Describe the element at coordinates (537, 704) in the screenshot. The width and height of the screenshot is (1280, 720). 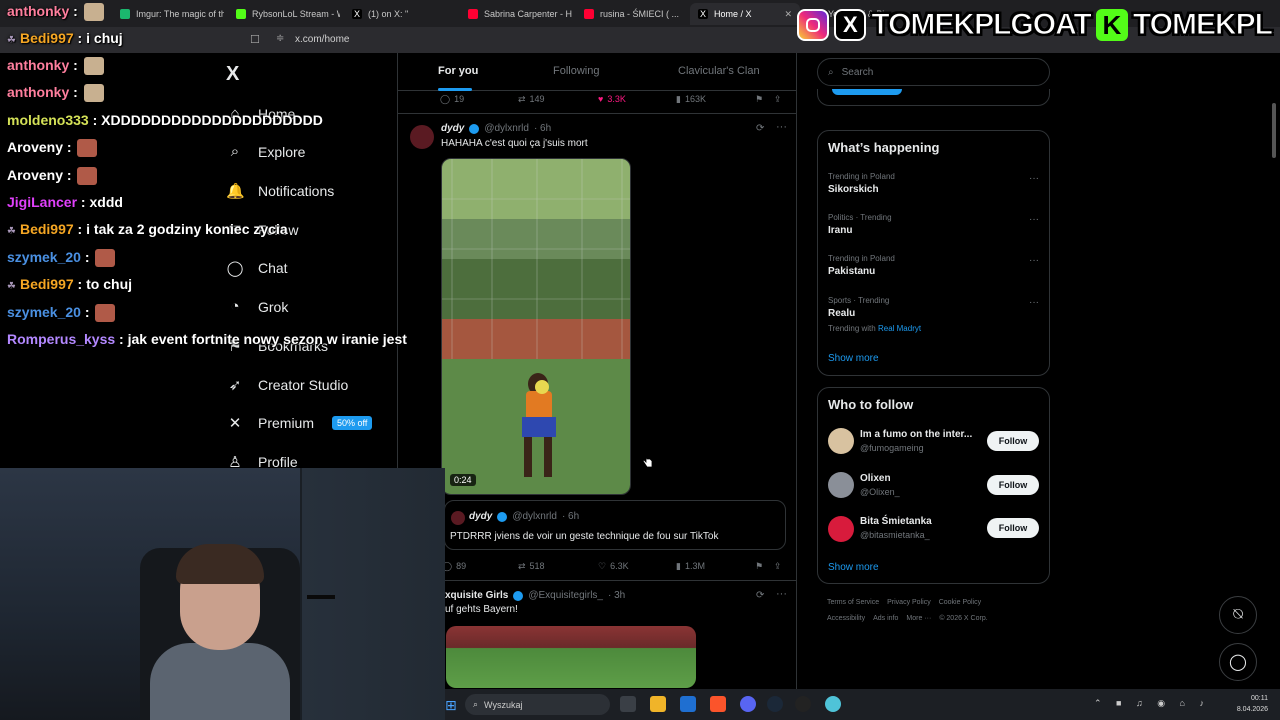
I see `taskbar-search-input: ⌕ Wyszukaj` at that location.